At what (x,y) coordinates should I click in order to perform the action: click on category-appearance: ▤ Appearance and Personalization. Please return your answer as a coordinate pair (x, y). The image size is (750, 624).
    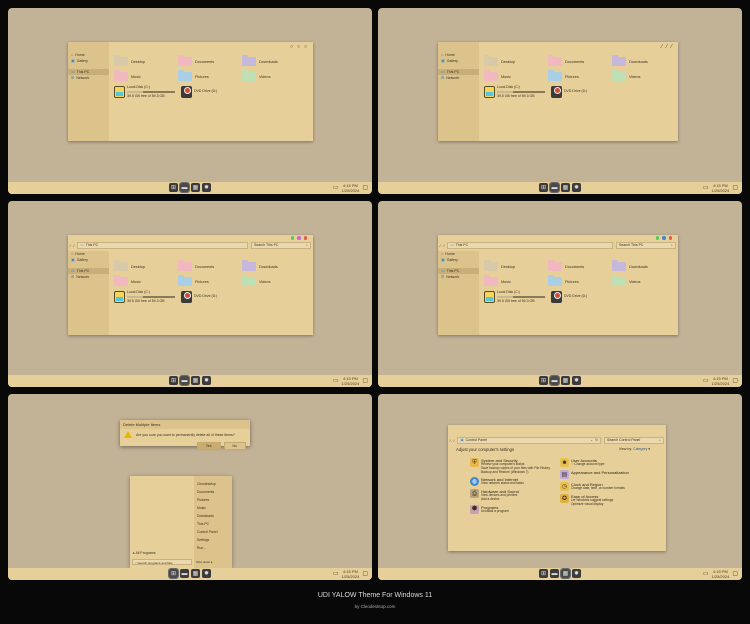
    Looking at the image, I should click on (604, 474).